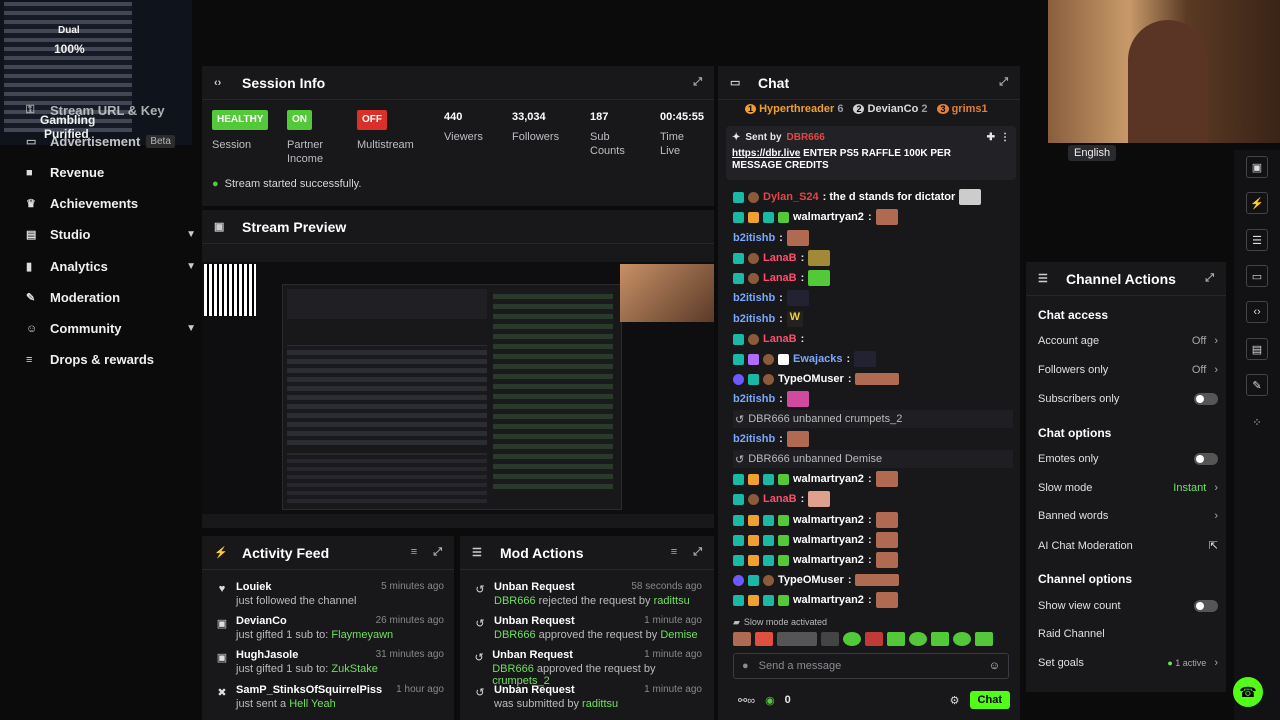 This screenshot has height=720, width=1280. What do you see at coordinates (420, 689) in the screenshot?
I see `feed-time: 1 hour ago` at bounding box center [420, 689].